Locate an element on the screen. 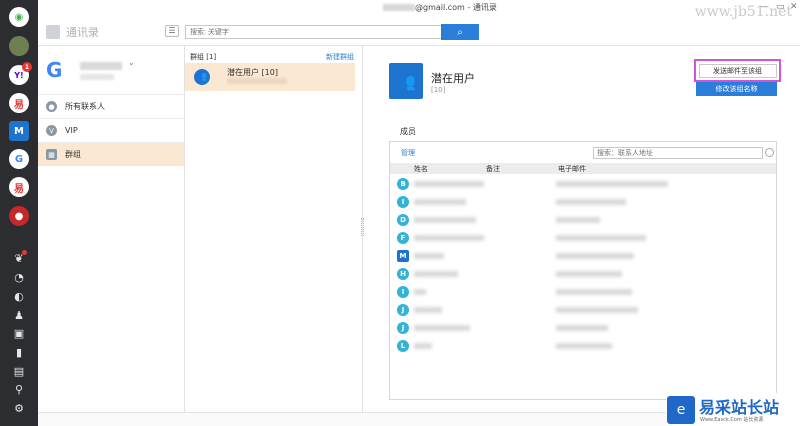  manage-link: 管理 is located at coordinates (408, 153).